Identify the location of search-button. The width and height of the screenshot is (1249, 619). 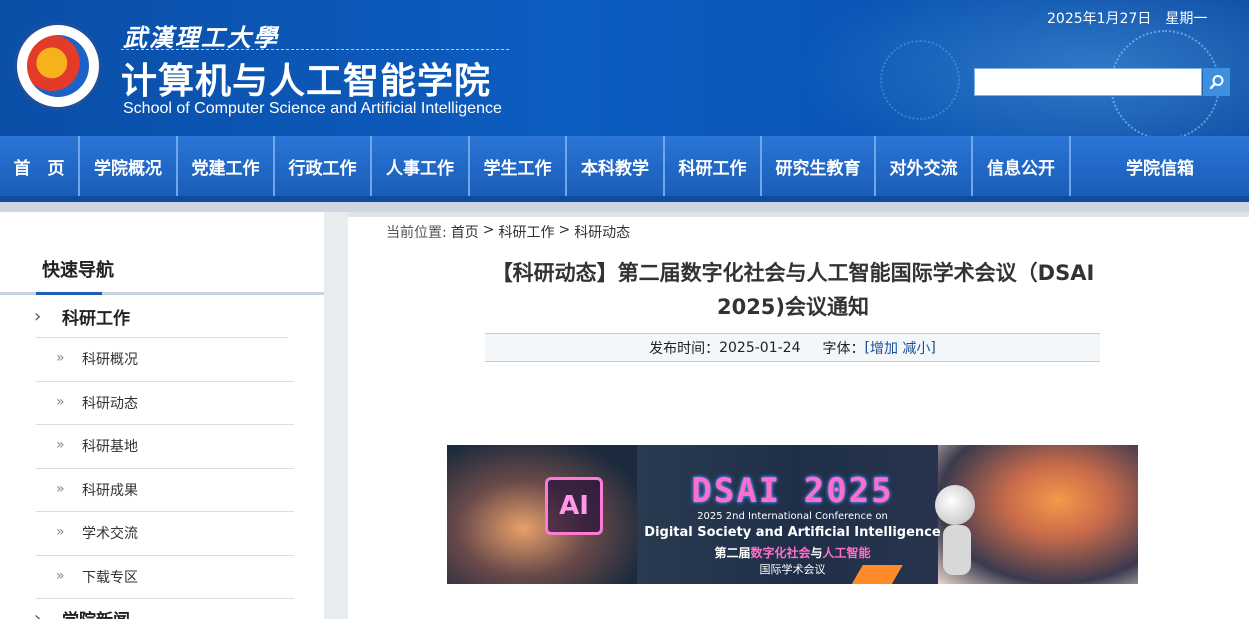
(1216, 82).